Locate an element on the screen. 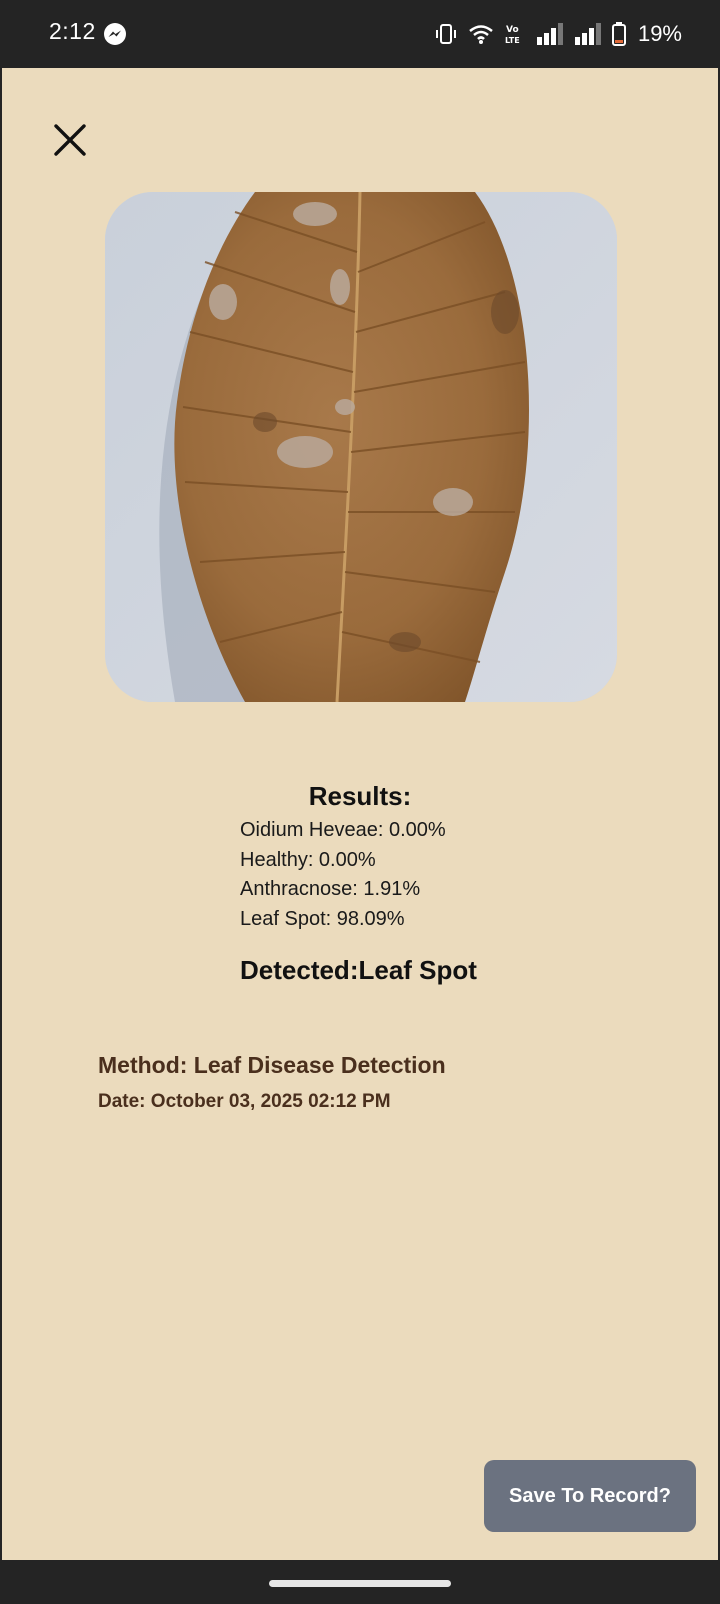  result-item: Oidium Heveae: 0.00% is located at coordinates (343, 830).